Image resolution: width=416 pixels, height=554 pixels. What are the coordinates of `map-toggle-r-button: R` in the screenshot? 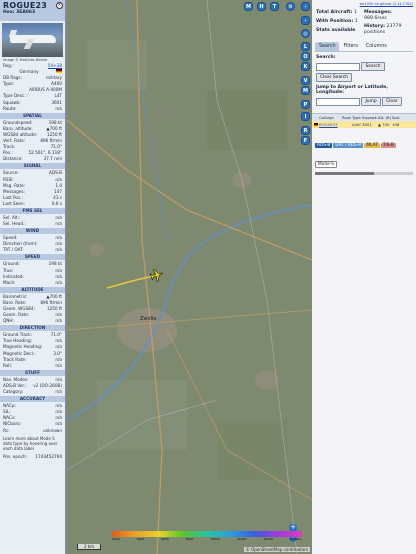 It's located at (305, 130).